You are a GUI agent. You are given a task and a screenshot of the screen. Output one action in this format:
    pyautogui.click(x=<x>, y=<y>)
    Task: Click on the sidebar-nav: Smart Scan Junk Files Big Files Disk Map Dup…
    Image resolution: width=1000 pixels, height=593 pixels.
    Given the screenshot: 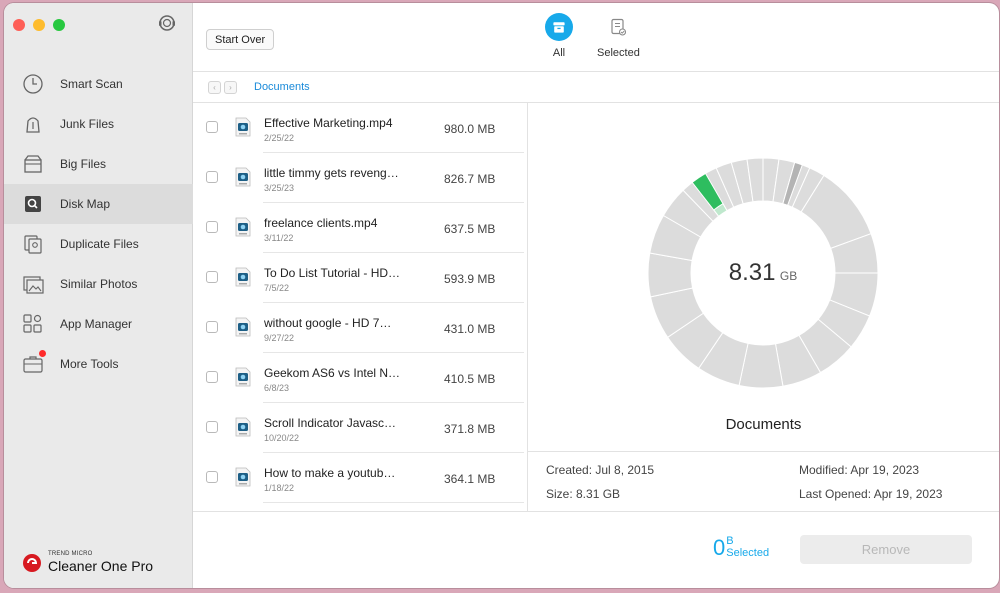 What is the action you would take?
    pyautogui.click(x=98, y=224)
    